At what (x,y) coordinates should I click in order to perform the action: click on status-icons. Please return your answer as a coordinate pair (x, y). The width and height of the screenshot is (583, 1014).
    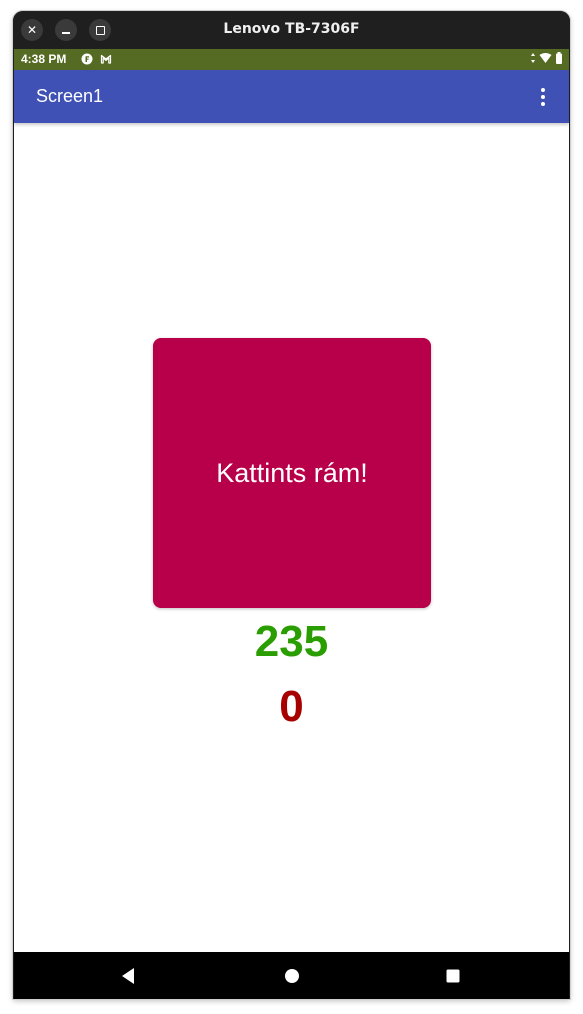
    Looking at the image, I should click on (546, 58).